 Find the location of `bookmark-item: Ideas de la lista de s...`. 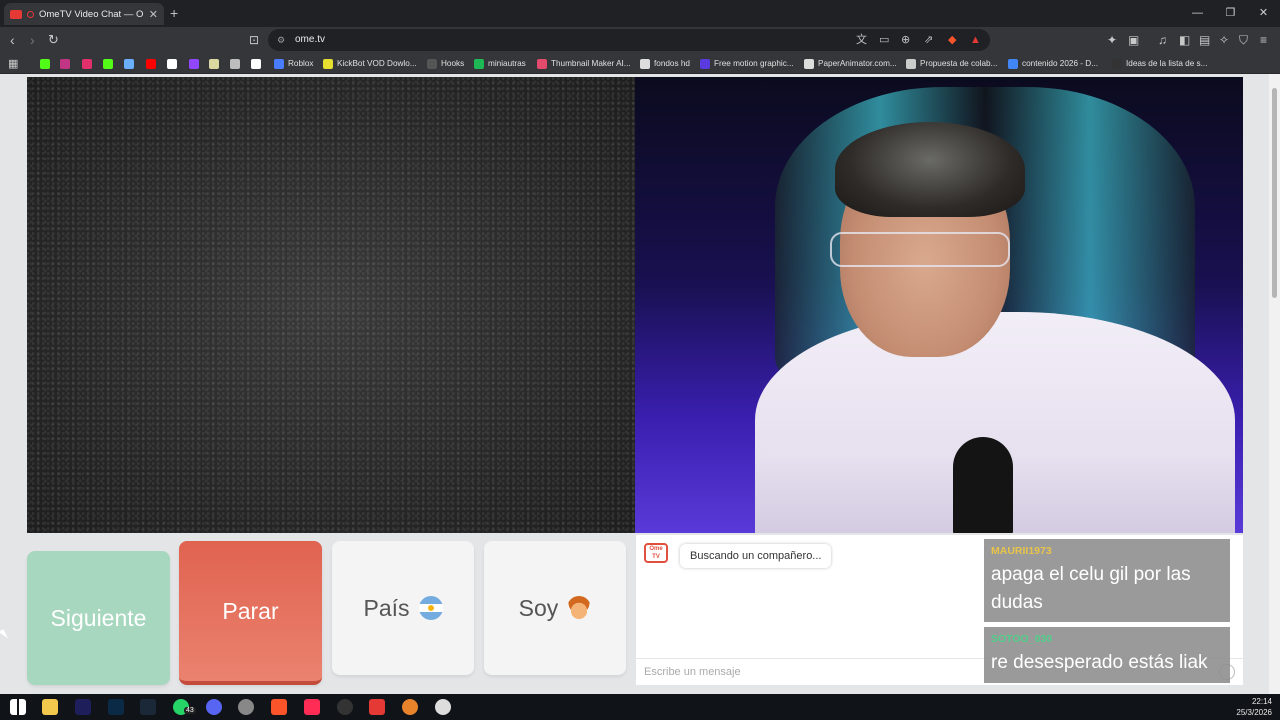

bookmark-item: Ideas de la lista de s... is located at coordinates (1159, 63).